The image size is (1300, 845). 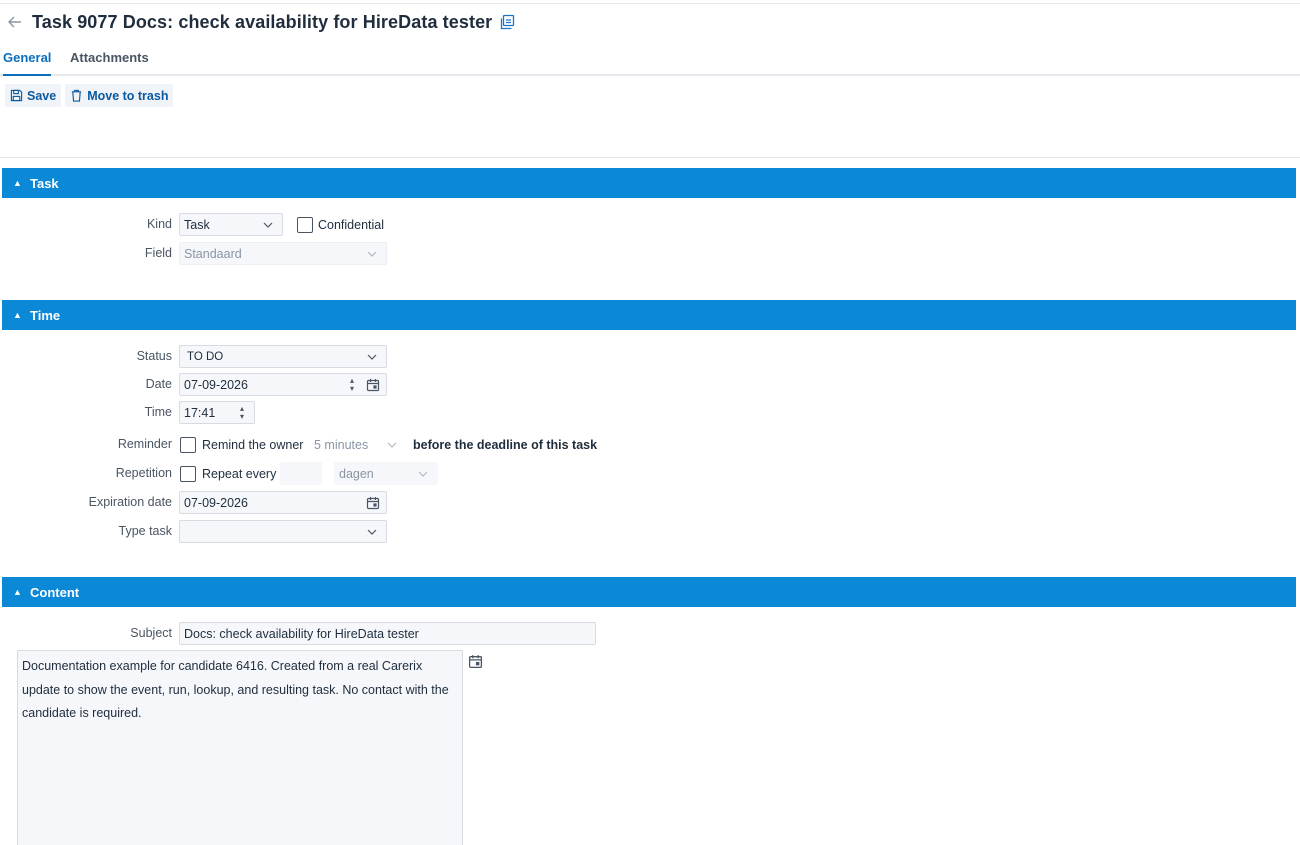 I want to click on kind-label: Kind, so click(x=159, y=224).